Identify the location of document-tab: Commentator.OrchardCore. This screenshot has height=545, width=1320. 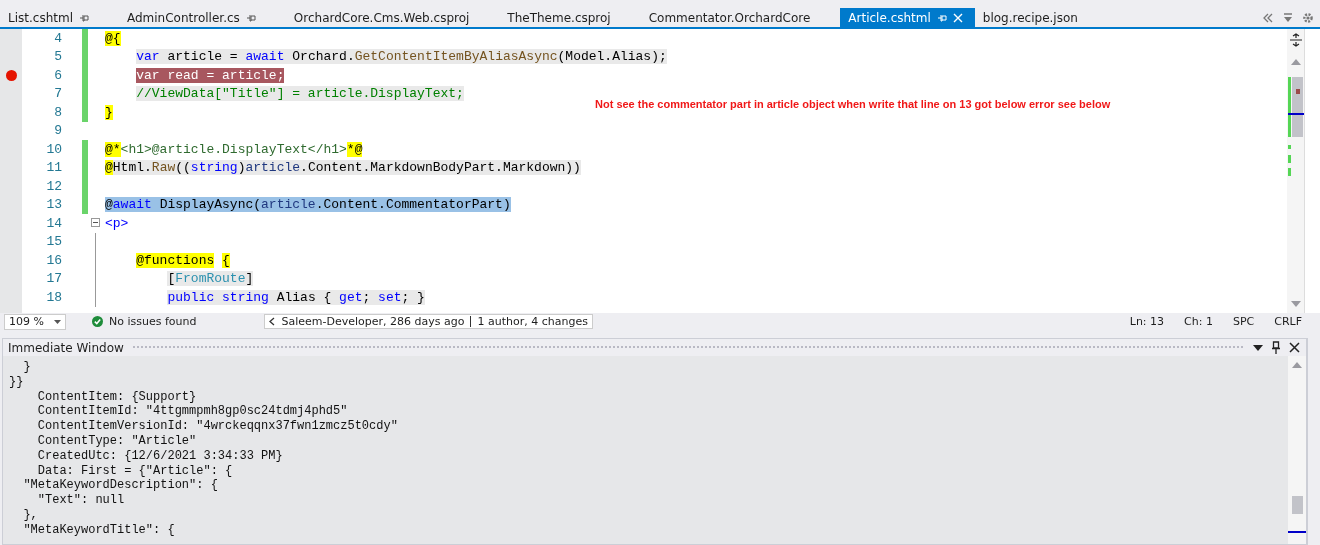
(731, 17).